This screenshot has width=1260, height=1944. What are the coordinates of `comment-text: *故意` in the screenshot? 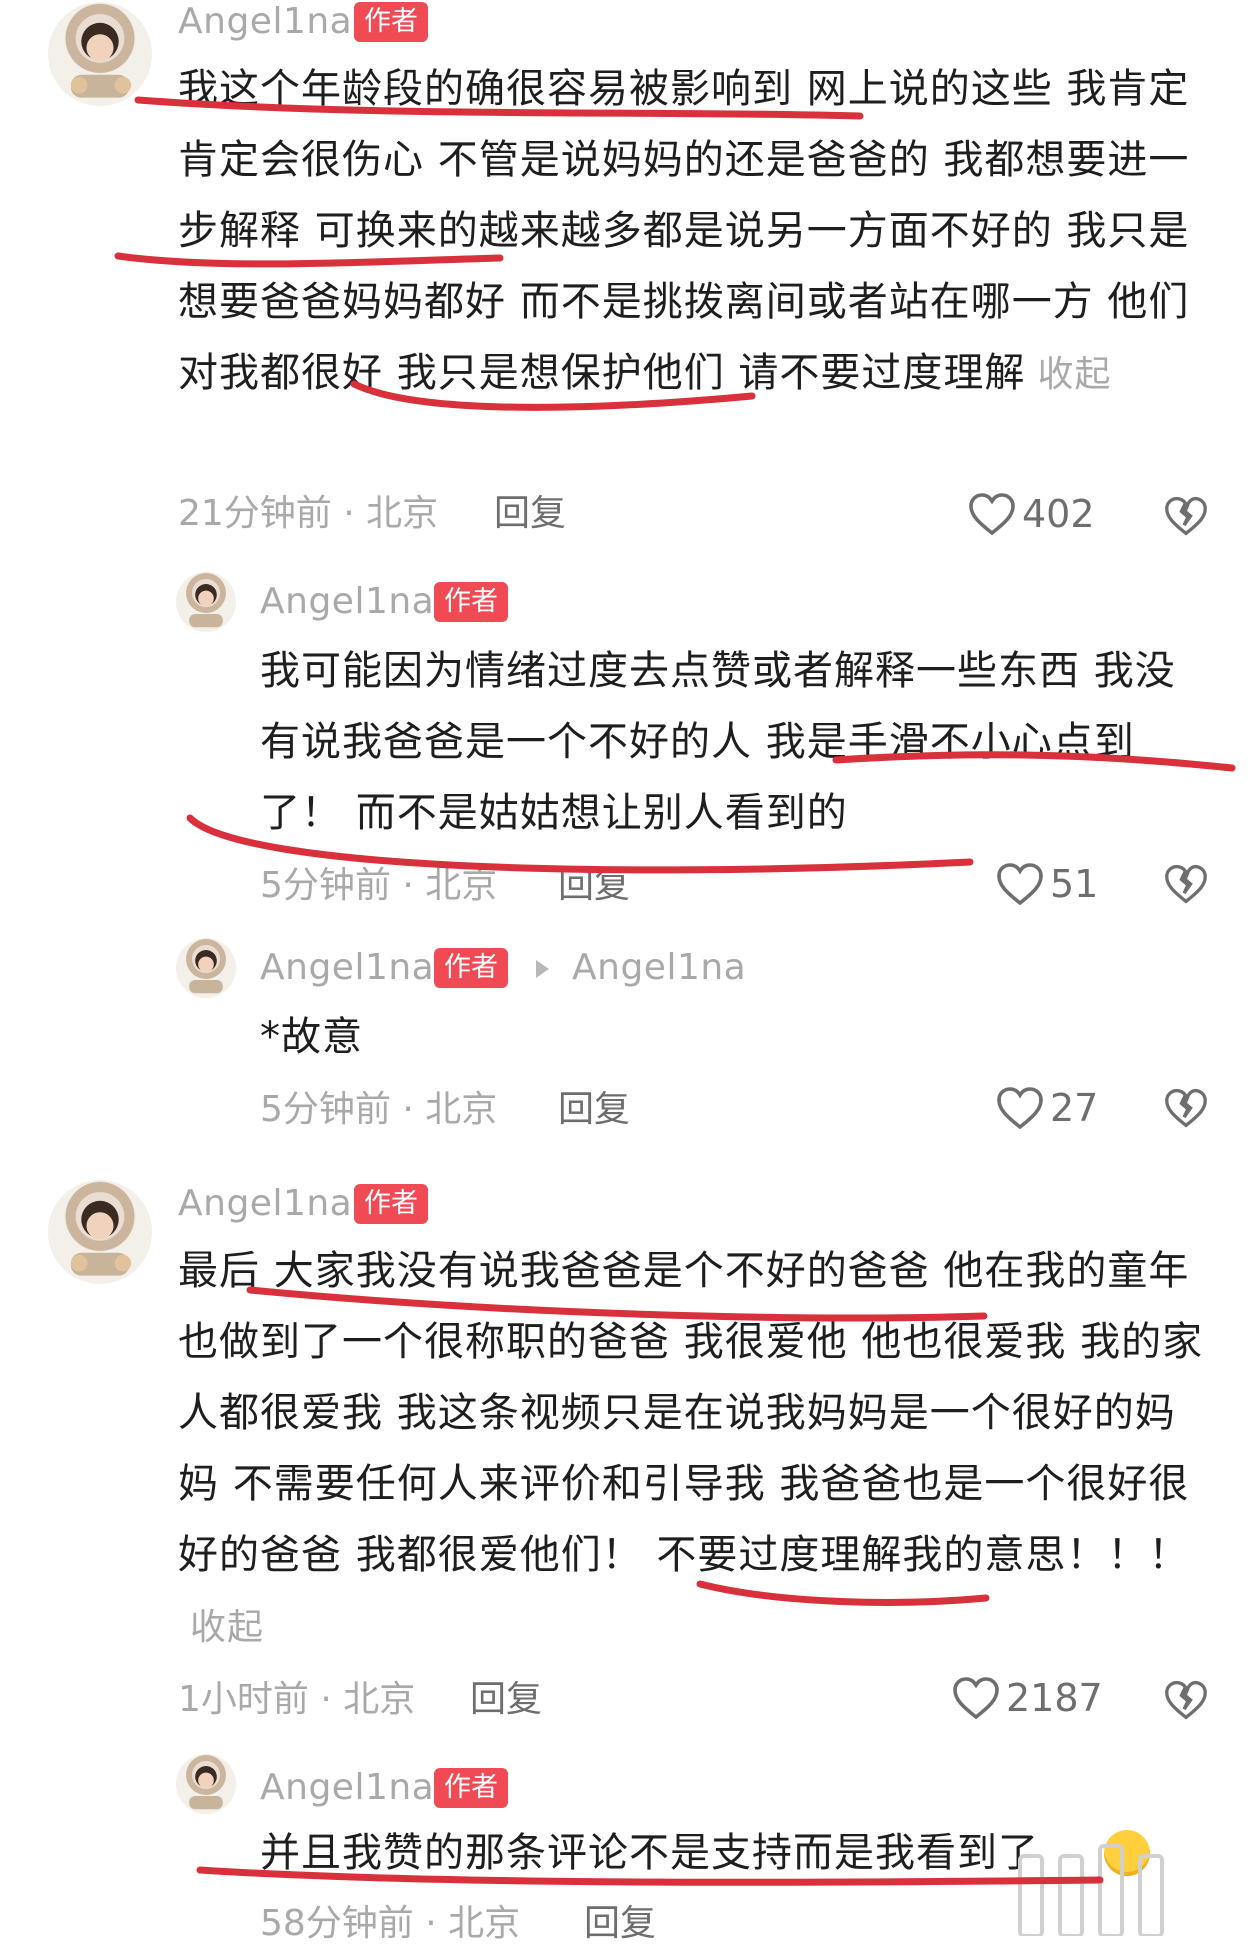 It's located at (311, 1037).